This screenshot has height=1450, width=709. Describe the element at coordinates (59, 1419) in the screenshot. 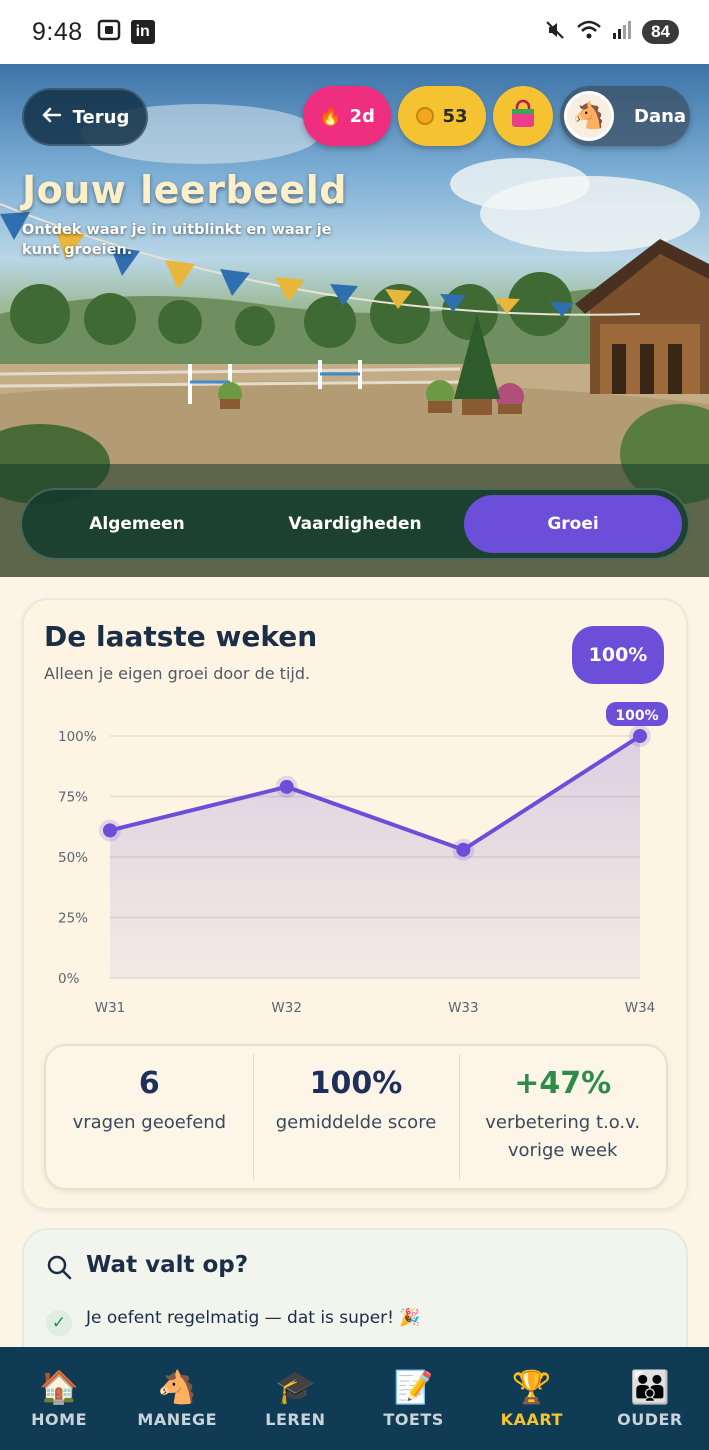

I see `nav-home-label: HOME` at that location.